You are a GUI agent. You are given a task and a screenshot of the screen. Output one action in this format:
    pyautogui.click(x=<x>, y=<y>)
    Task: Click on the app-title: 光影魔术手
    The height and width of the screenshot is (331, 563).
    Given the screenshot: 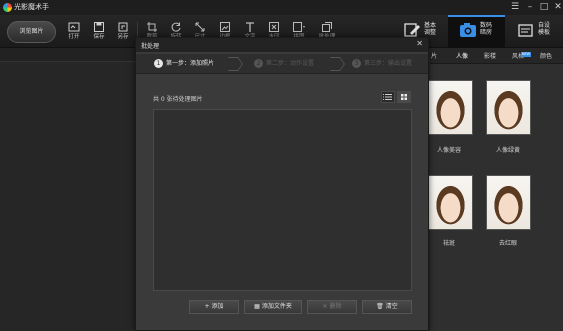 What is the action you would take?
    pyautogui.click(x=31, y=7)
    